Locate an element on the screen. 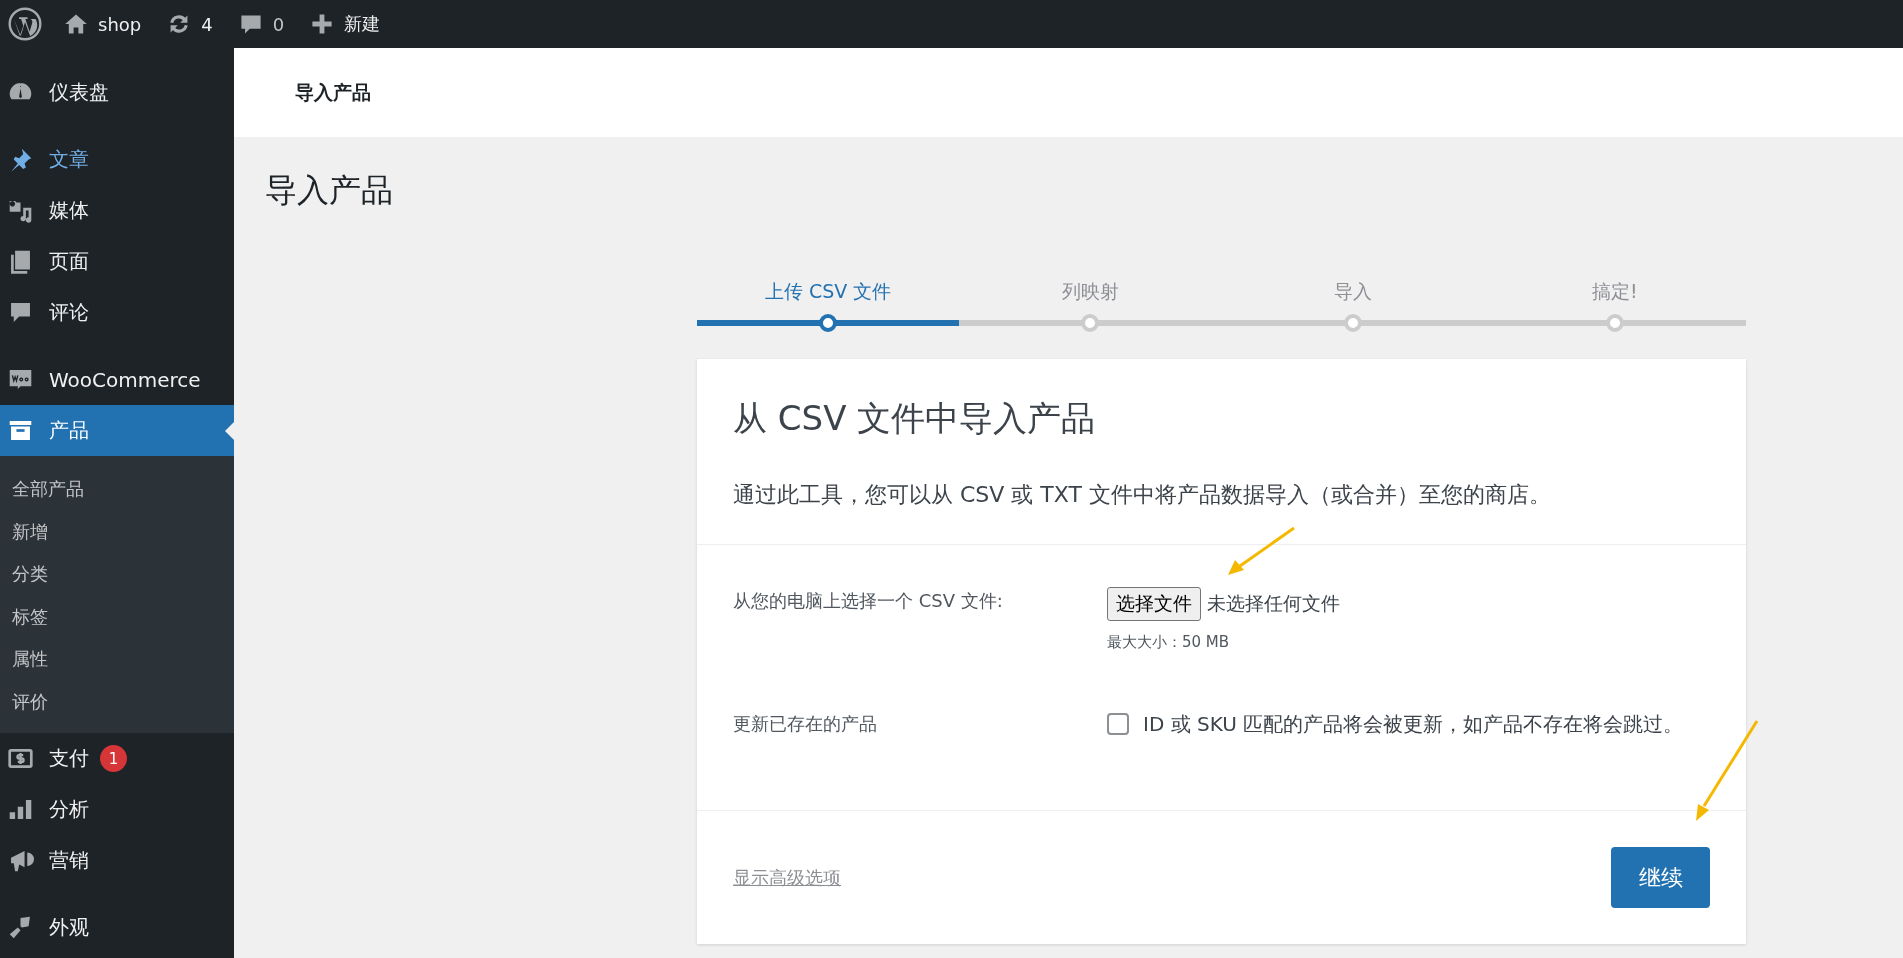 The height and width of the screenshot is (958, 1903). sidebar-menu-item: 文章 is located at coordinates (117, 159).